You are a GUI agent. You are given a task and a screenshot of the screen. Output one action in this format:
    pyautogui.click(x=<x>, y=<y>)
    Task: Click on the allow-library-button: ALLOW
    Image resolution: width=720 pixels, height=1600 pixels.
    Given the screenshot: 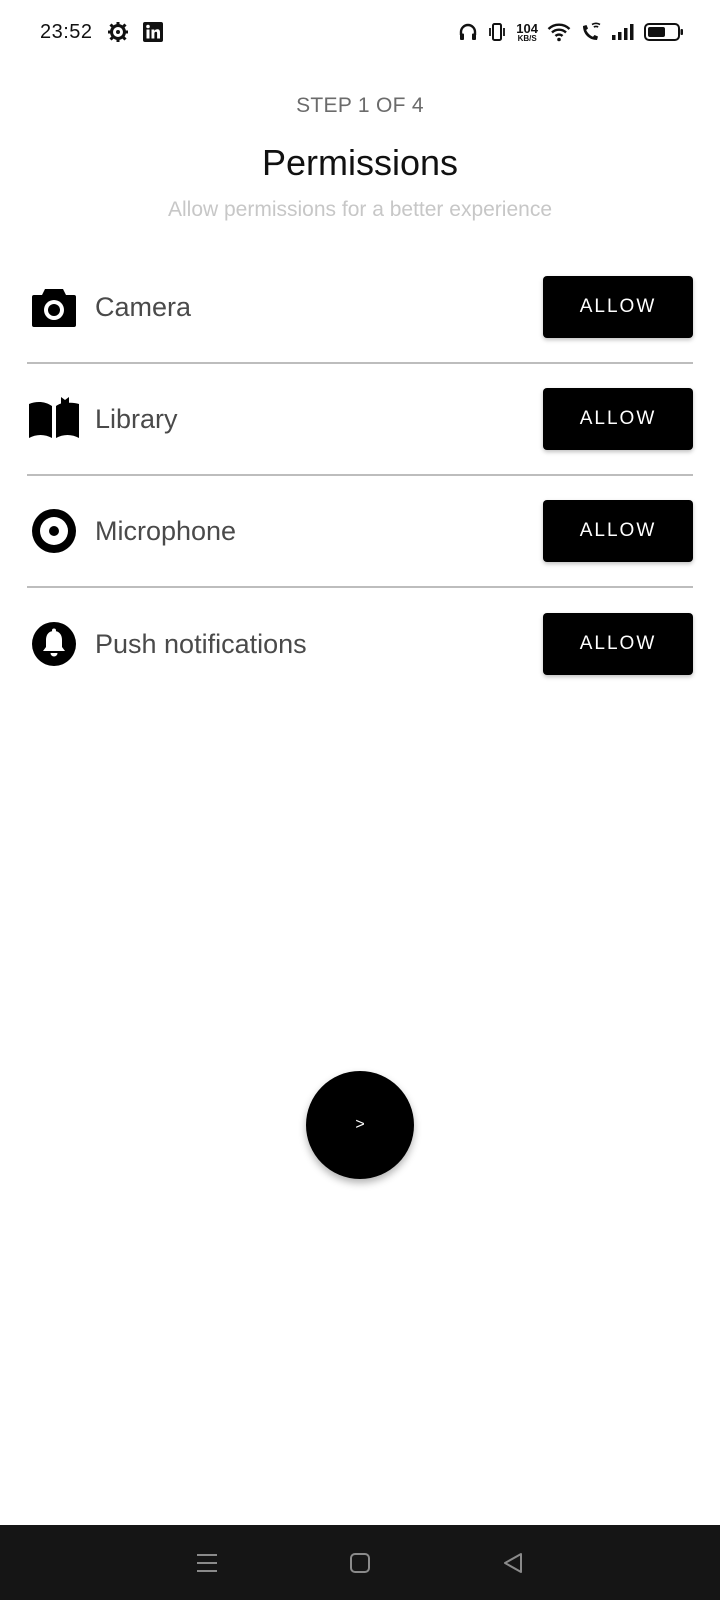 What is the action you would take?
    pyautogui.click(x=618, y=419)
    